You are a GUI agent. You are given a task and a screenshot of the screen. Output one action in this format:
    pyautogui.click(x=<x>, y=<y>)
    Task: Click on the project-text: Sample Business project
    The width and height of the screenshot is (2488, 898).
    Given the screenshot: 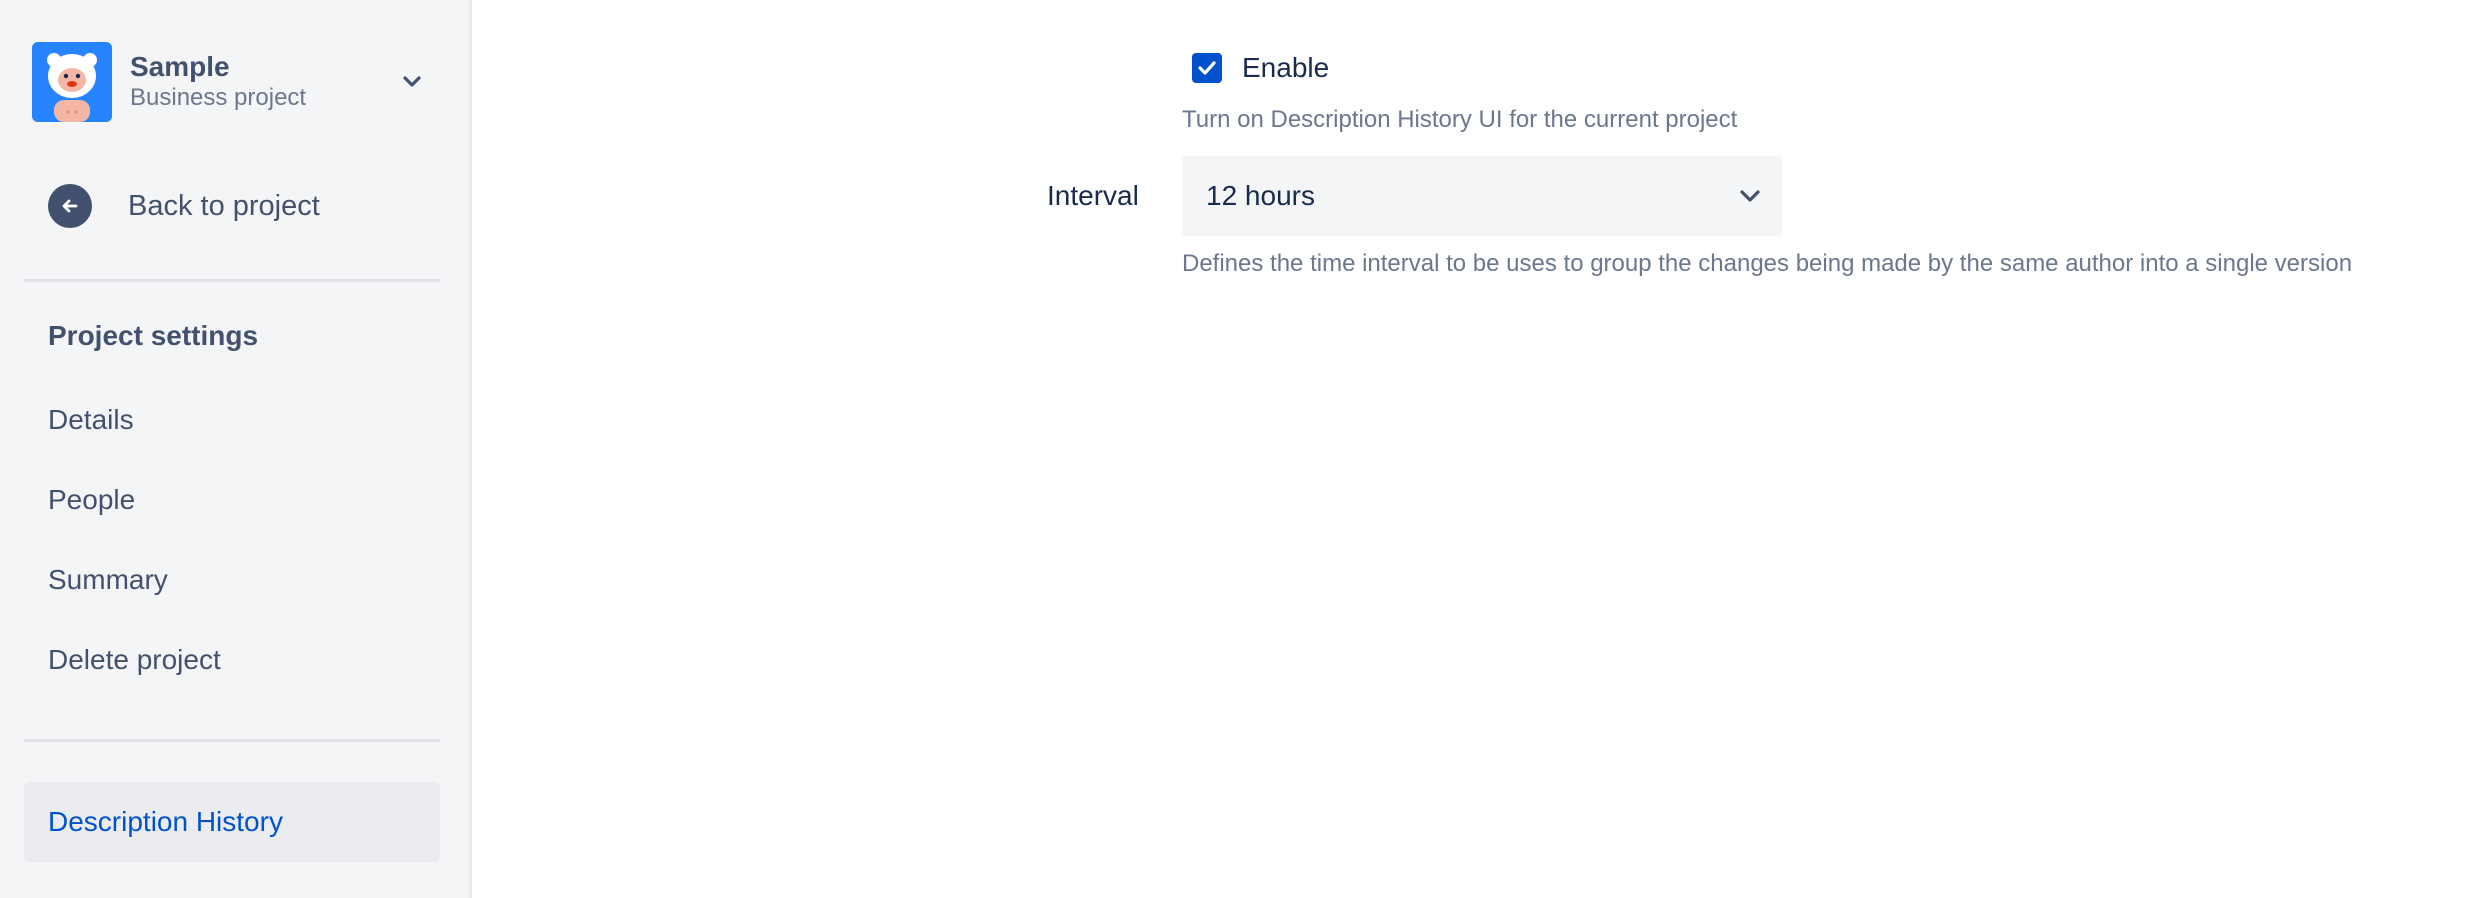 What is the action you would take?
    pyautogui.click(x=281, y=82)
    